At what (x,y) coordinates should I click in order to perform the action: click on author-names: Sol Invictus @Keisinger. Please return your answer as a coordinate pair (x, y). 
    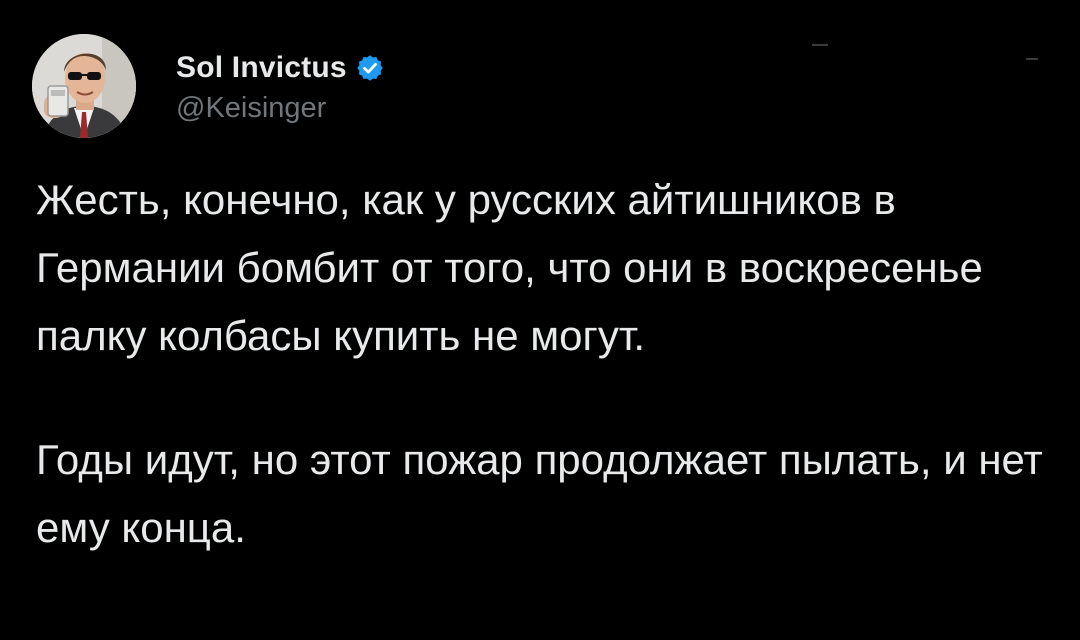
    Looking at the image, I should click on (280, 86).